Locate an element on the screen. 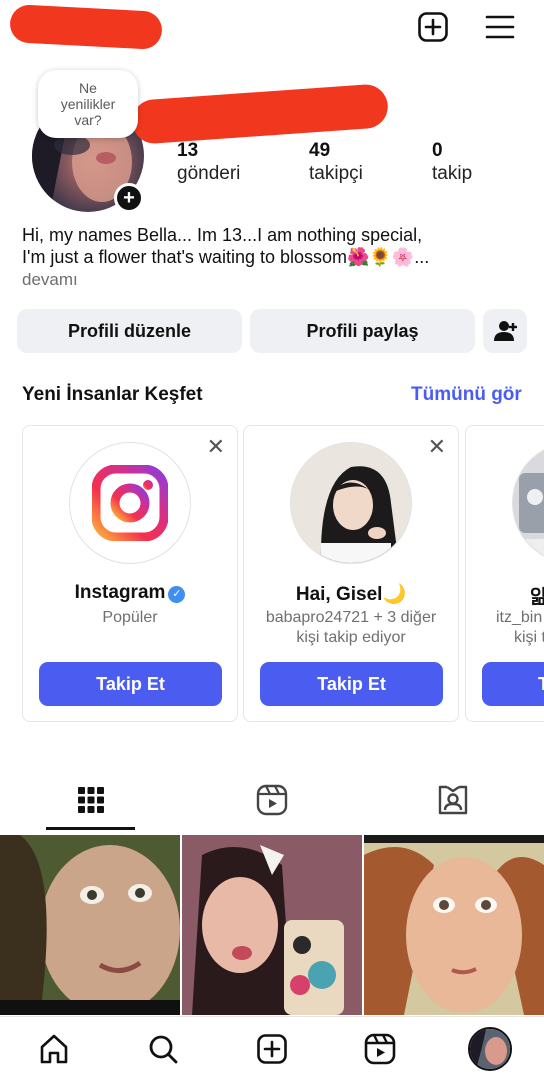  note-bubble: Ne yenilikler var? is located at coordinates (88, 104).